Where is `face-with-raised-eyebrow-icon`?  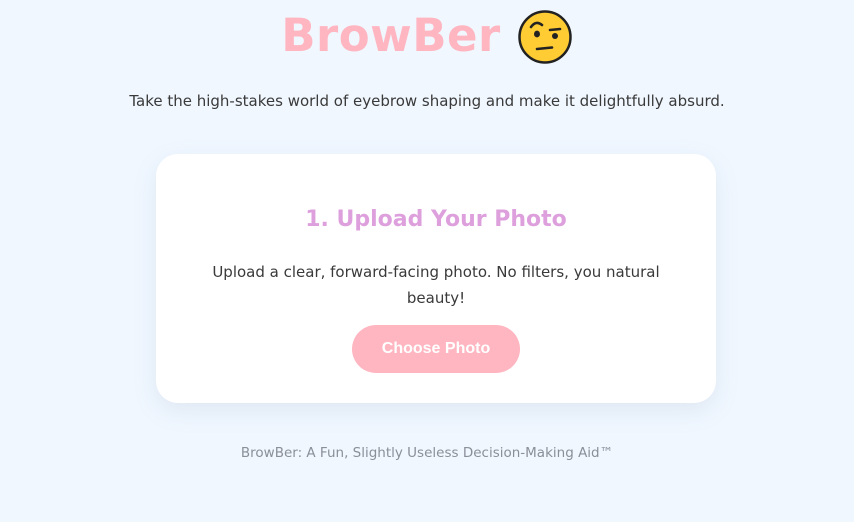
face-with-raised-eyebrow-icon is located at coordinates (545, 37).